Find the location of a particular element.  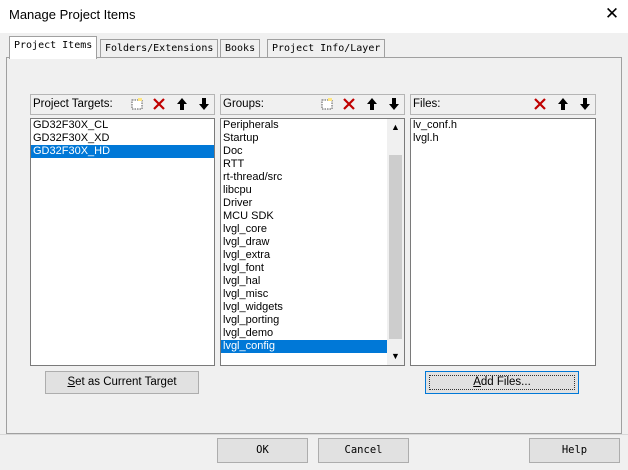

cancel-button: Cancel is located at coordinates (363, 450).